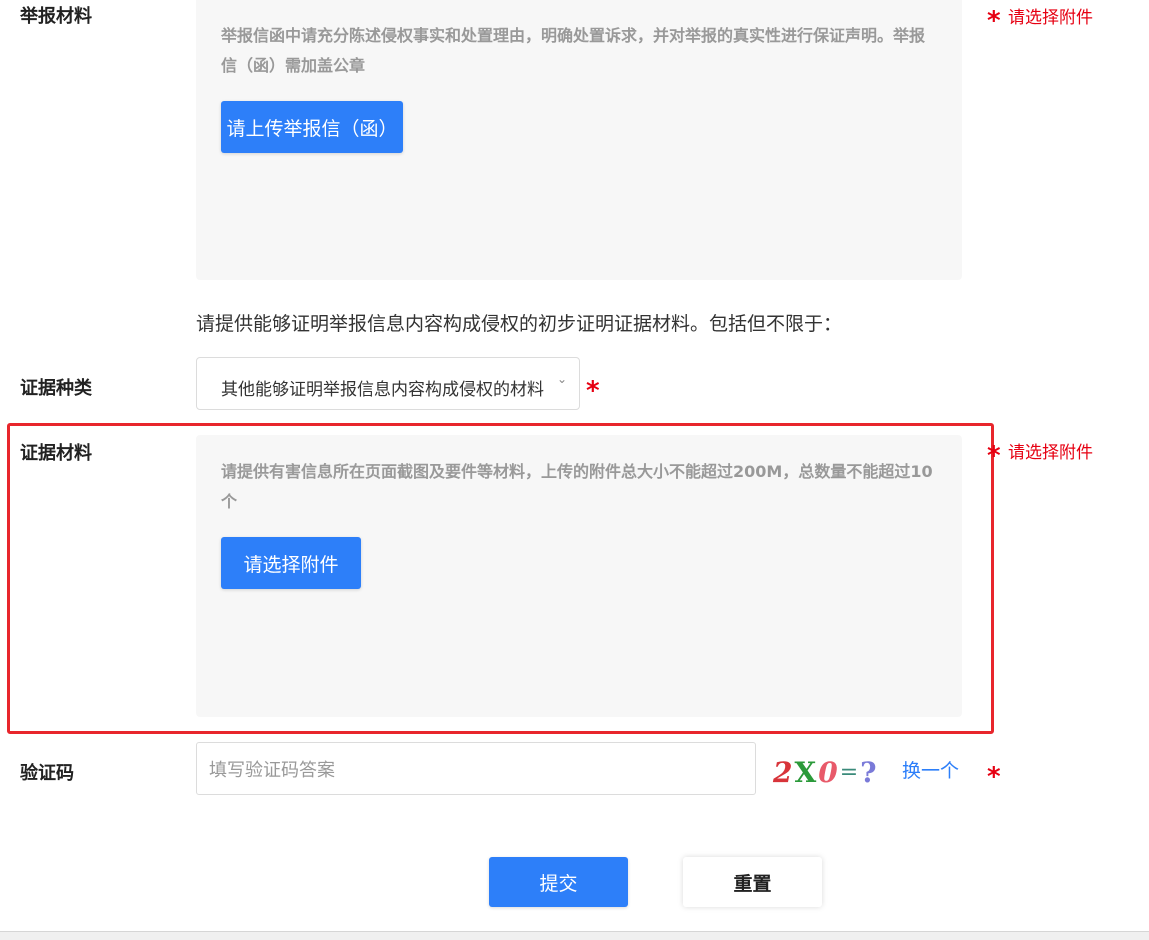  I want to click on captcha-image: 2 X 0 = ?, so click(825, 772).